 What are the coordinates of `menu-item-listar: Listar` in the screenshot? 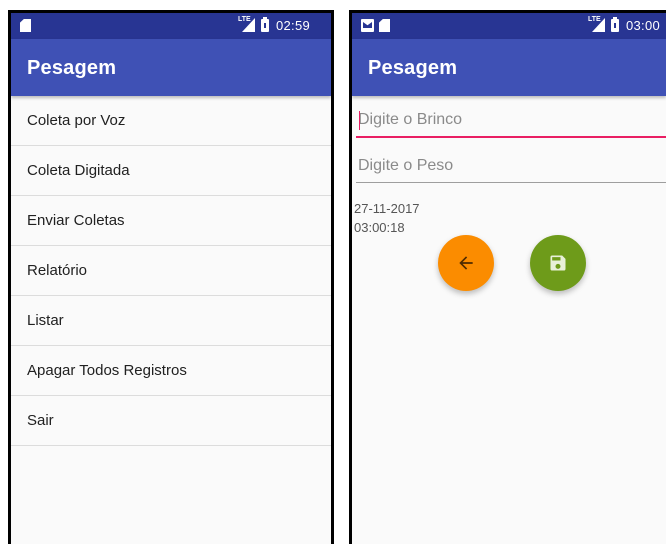 It's located at (171, 321).